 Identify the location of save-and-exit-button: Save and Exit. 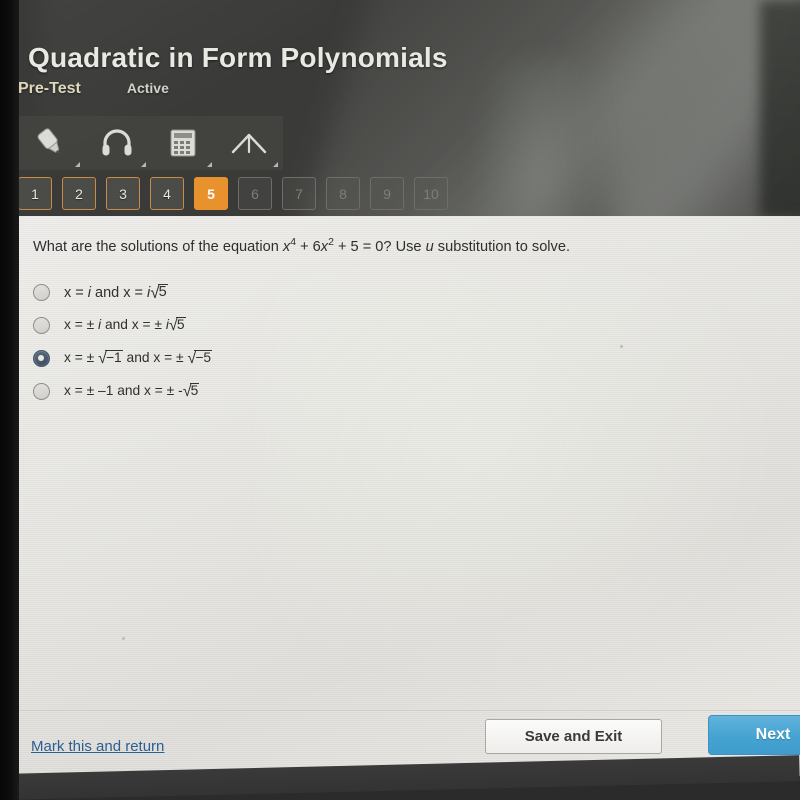
(573, 736).